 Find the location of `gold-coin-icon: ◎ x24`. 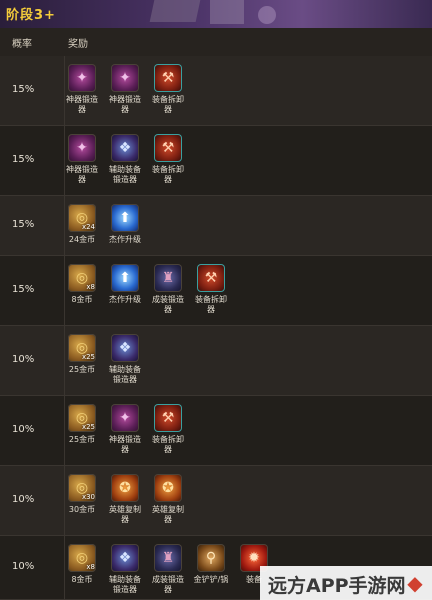

gold-coin-icon: ◎ x24 is located at coordinates (82, 218).